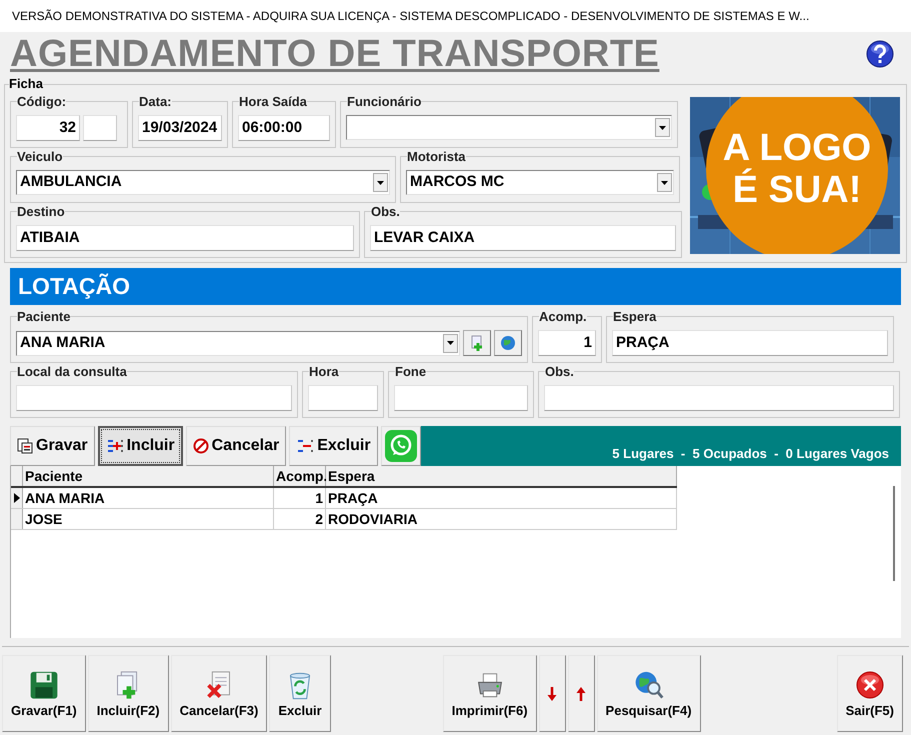  Describe the element at coordinates (26, 83) in the screenshot. I see `group-label: Ficha` at that location.